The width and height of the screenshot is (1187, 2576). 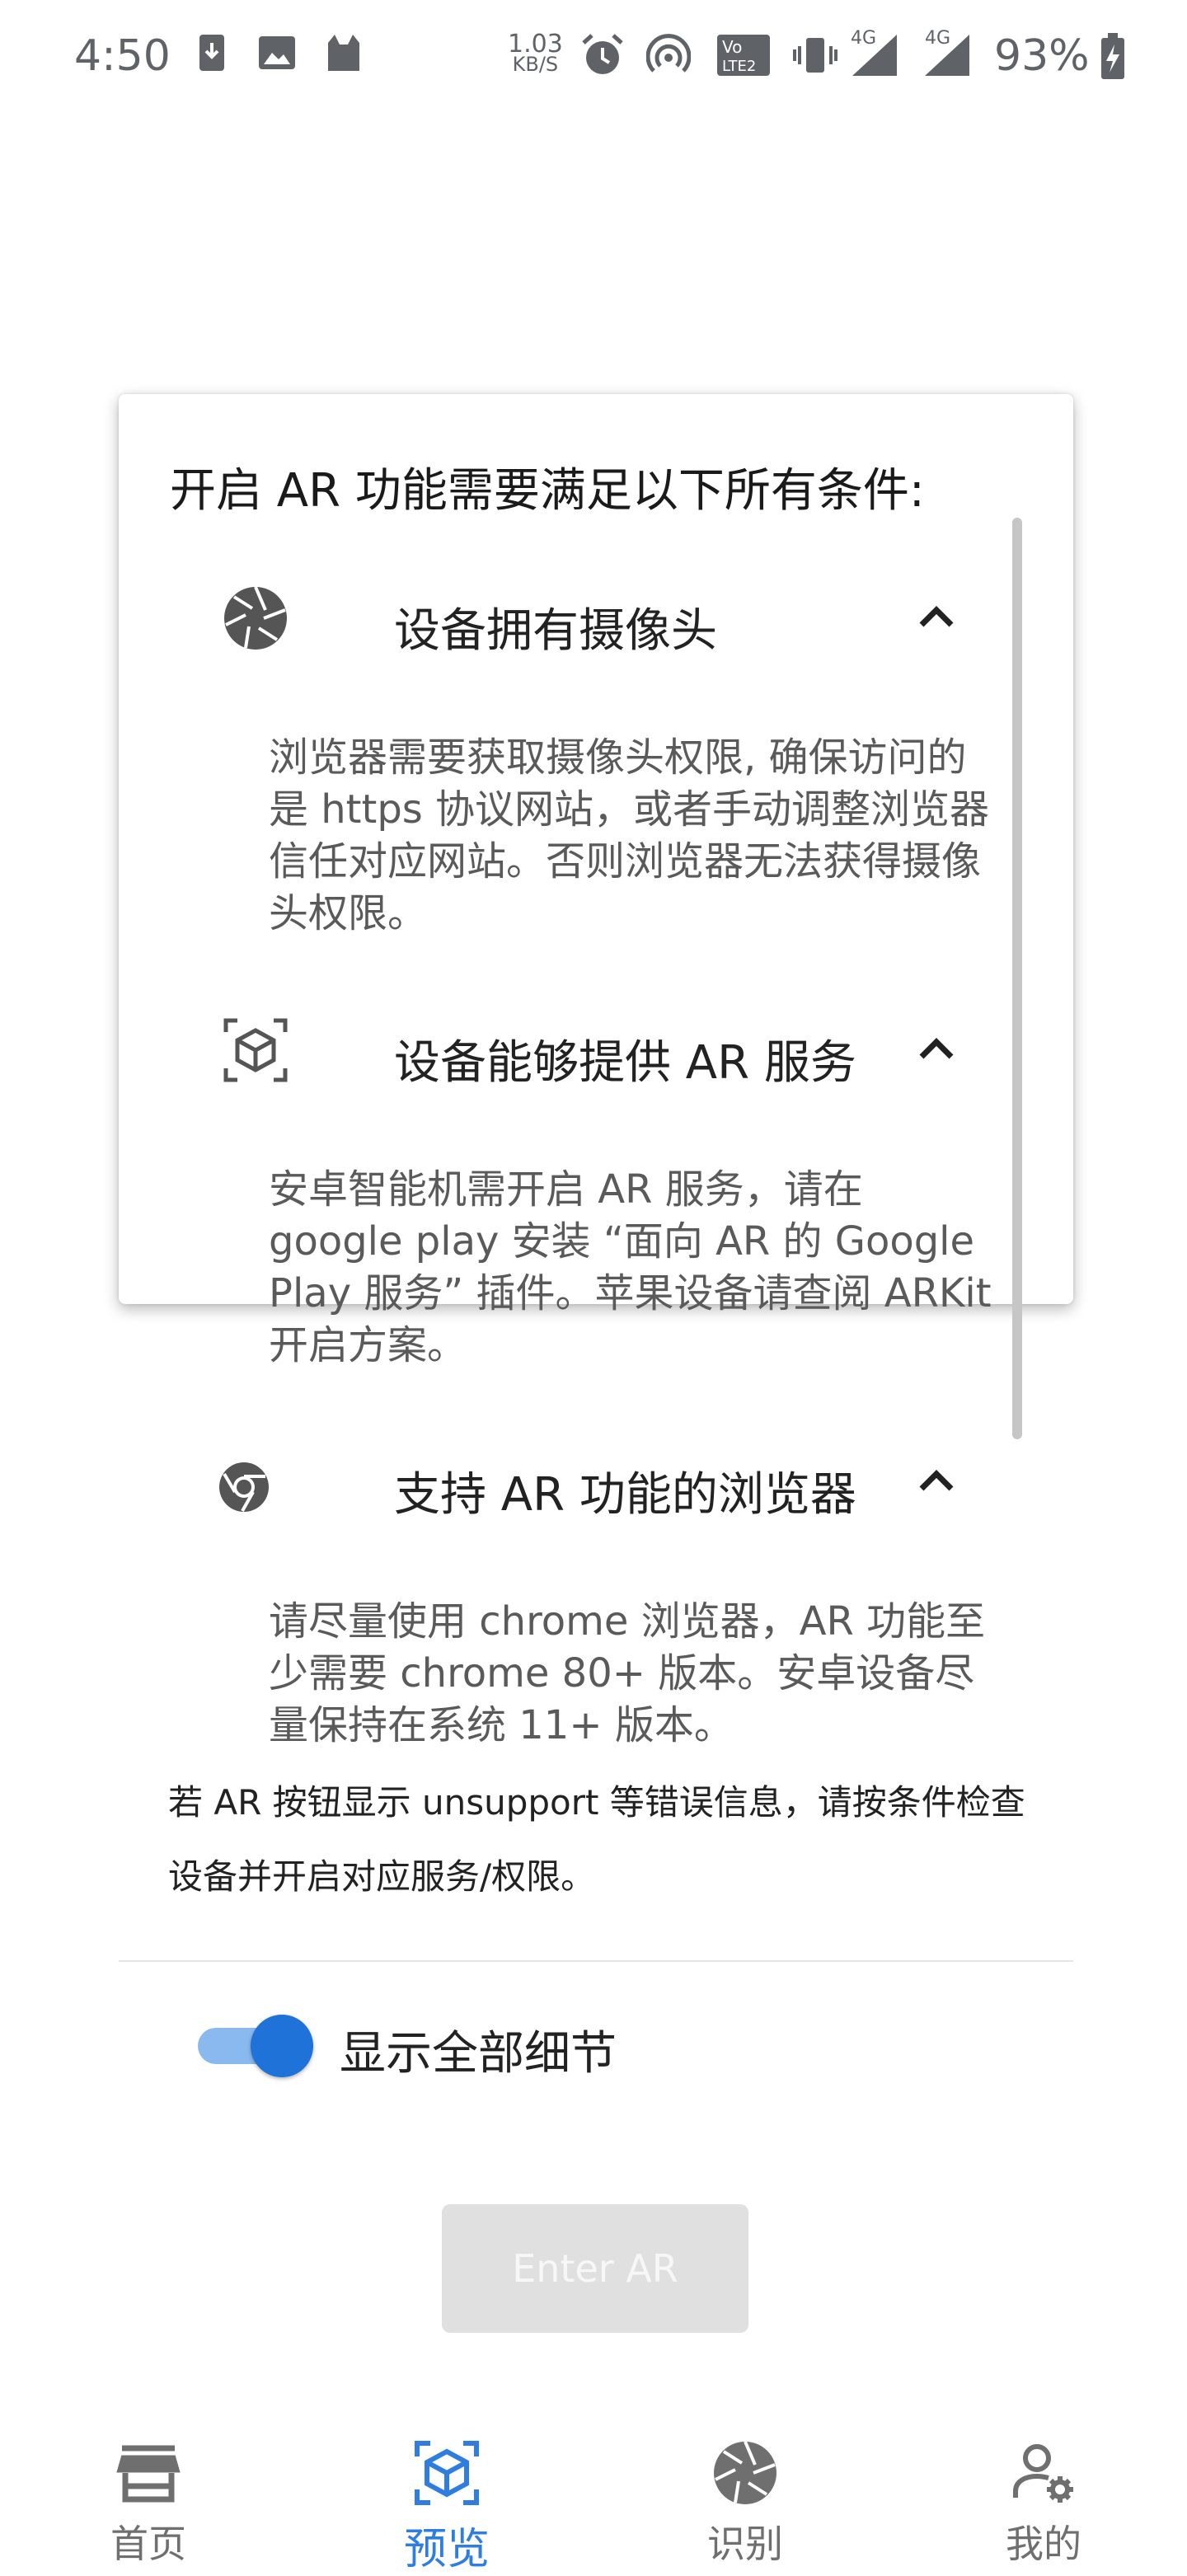 I want to click on show-details-toggle, so click(x=255, y=2046).